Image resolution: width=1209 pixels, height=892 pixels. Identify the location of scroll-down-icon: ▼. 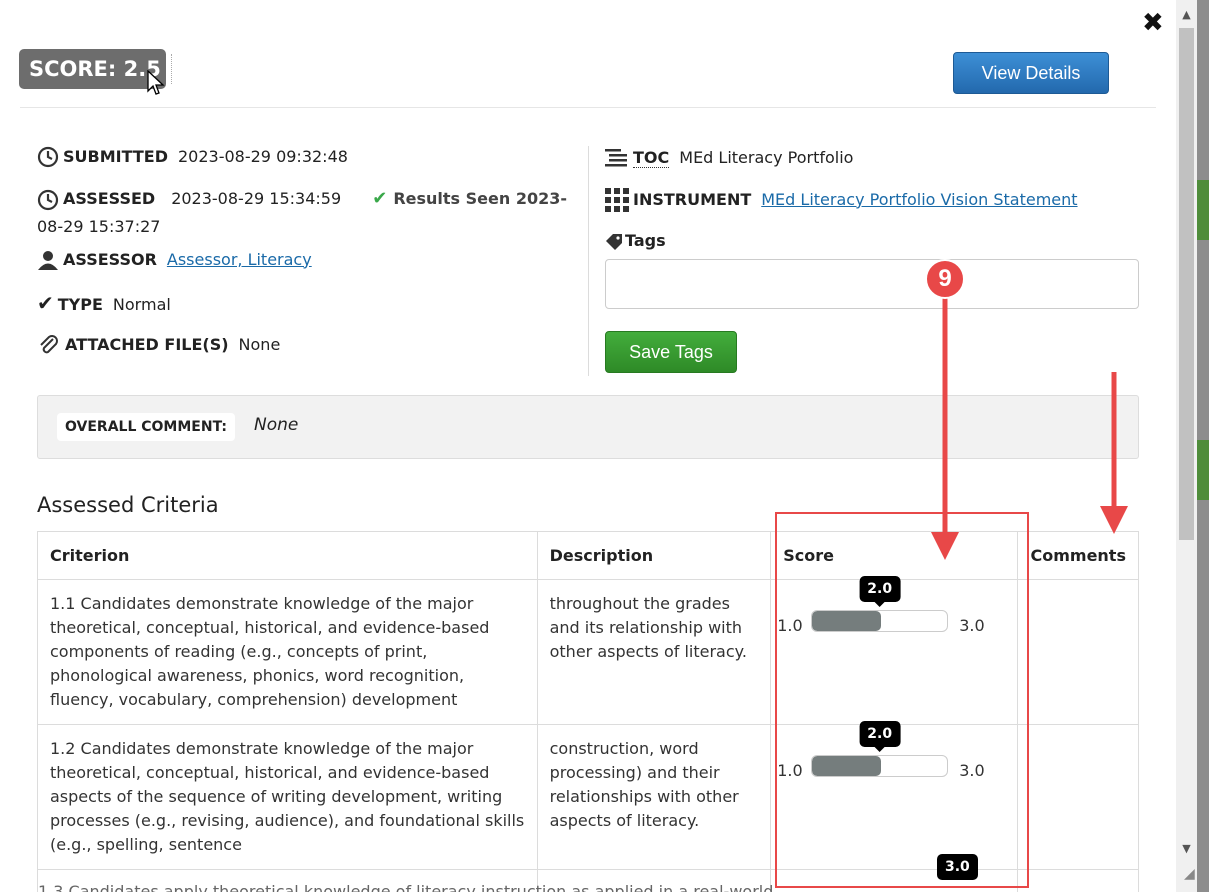
(1186, 849).